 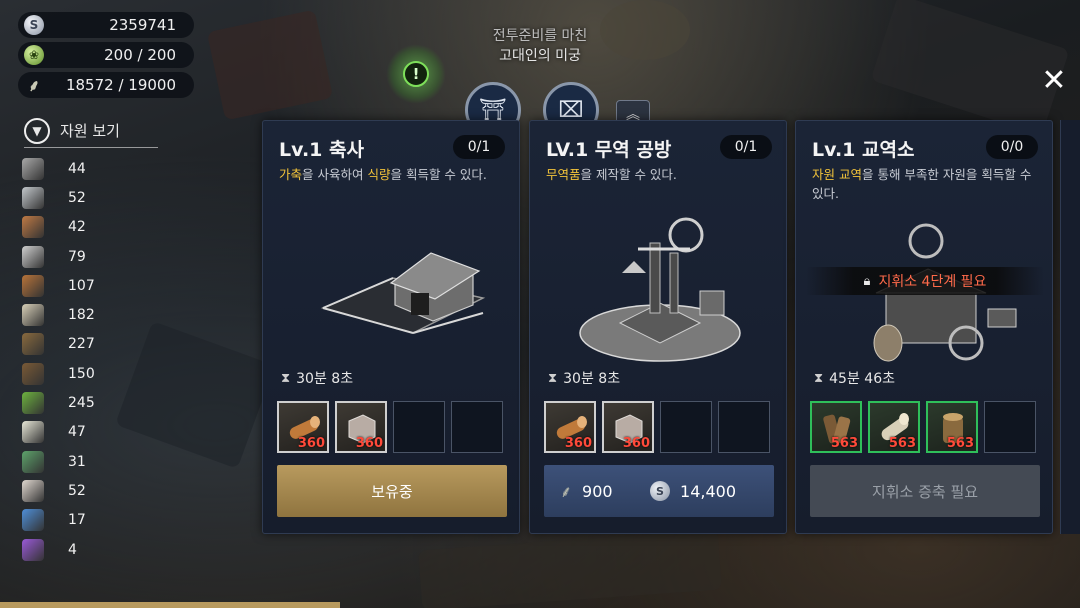 I want to click on material-count: 245, so click(x=81, y=403).